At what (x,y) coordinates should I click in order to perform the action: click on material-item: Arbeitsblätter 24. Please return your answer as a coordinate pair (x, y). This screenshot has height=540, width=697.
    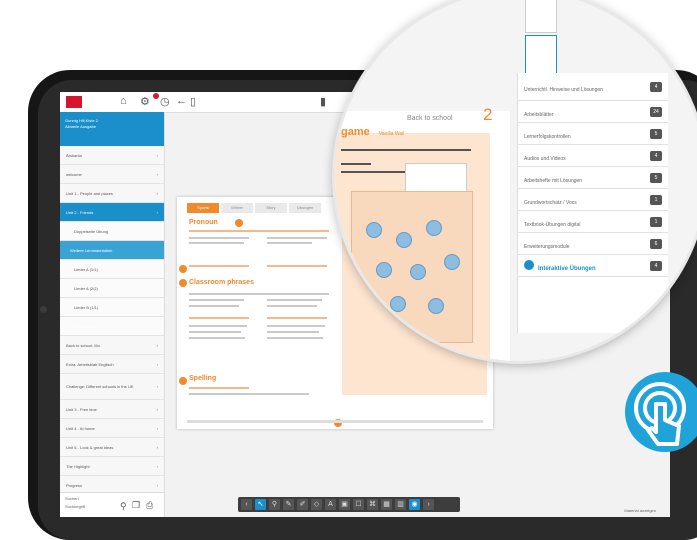
    Looking at the image, I should click on (593, 112).